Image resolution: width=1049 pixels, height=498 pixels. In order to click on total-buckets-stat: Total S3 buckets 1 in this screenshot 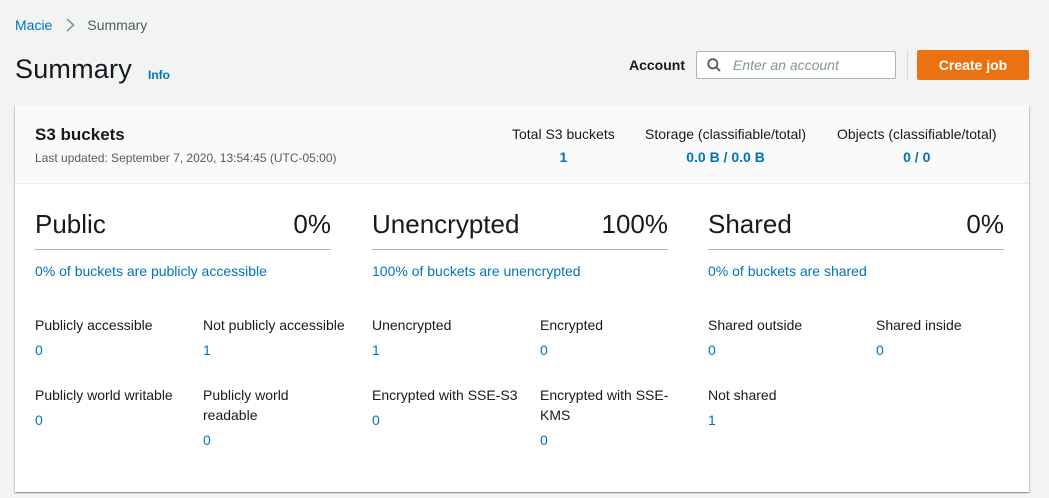, I will do `click(563, 145)`.